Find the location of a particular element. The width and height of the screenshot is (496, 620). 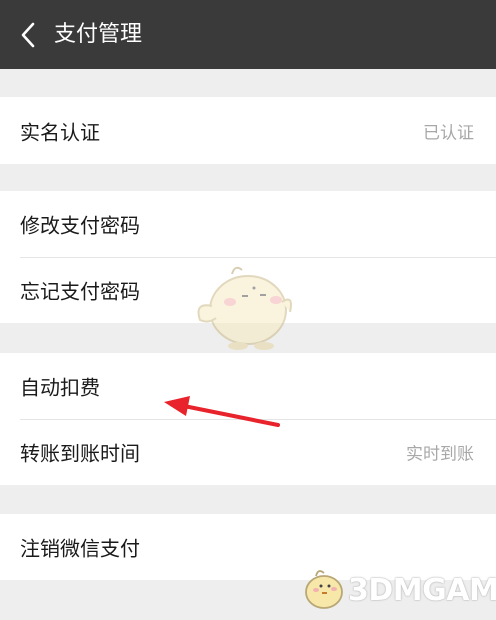

row-label: 注销微信支付 is located at coordinates (80, 548).